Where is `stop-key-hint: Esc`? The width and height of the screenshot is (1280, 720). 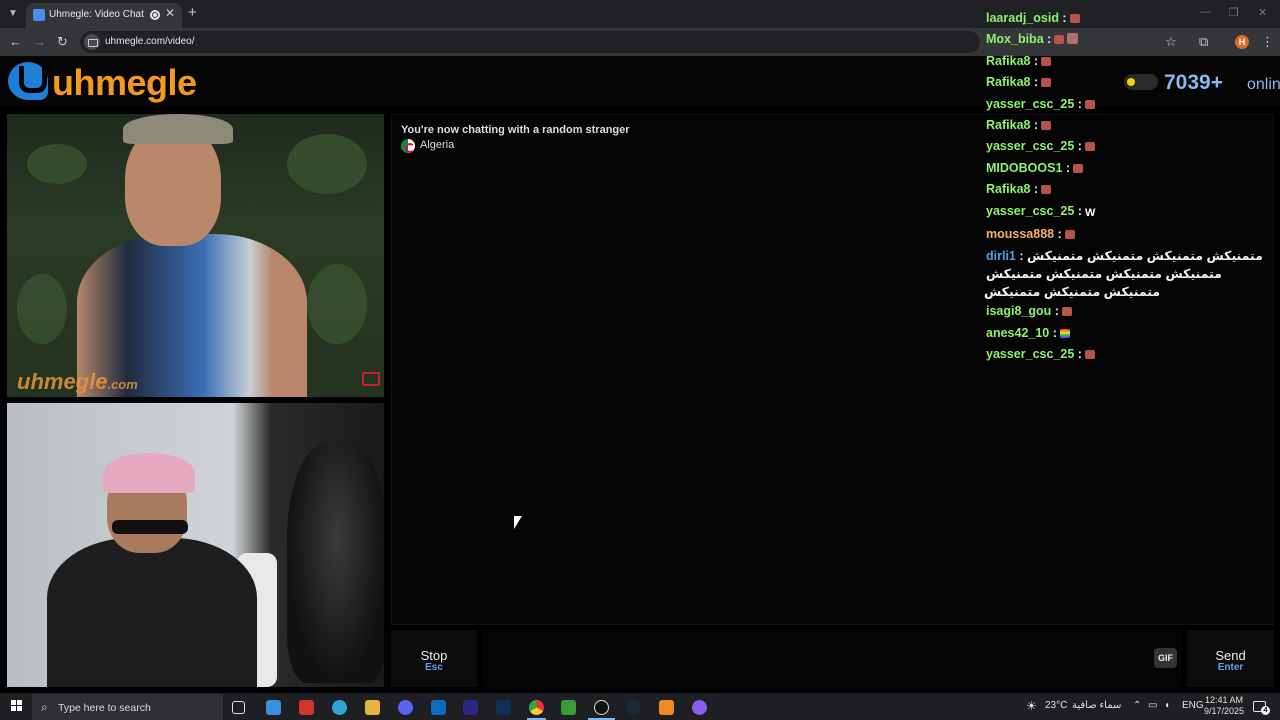
stop-key-hint: Esc is located at coordinates (434, 667).